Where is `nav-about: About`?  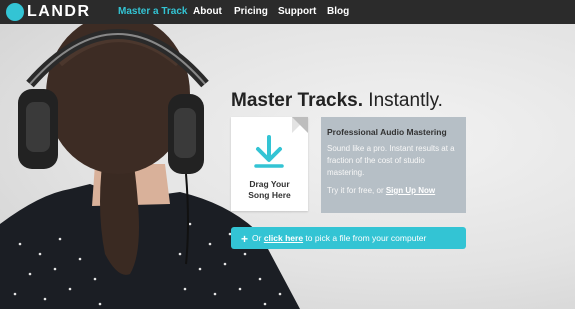 nav-about: About is located at coordinates (207, 12).